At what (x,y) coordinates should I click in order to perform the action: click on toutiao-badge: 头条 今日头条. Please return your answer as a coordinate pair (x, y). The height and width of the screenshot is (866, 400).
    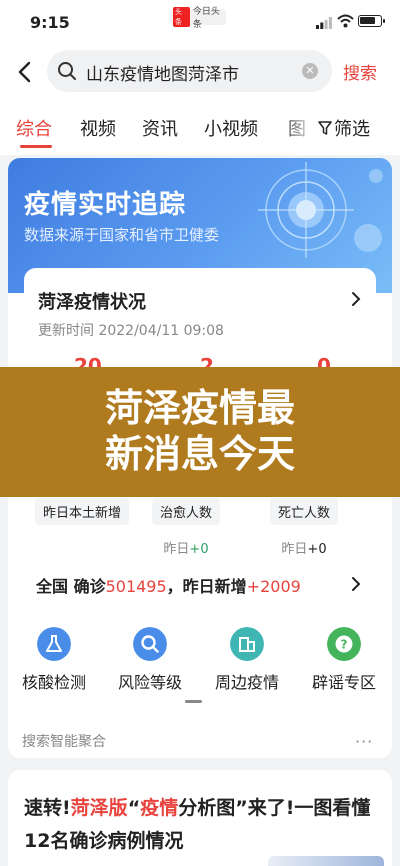
    Looking at the image, I should click on (198, 18).